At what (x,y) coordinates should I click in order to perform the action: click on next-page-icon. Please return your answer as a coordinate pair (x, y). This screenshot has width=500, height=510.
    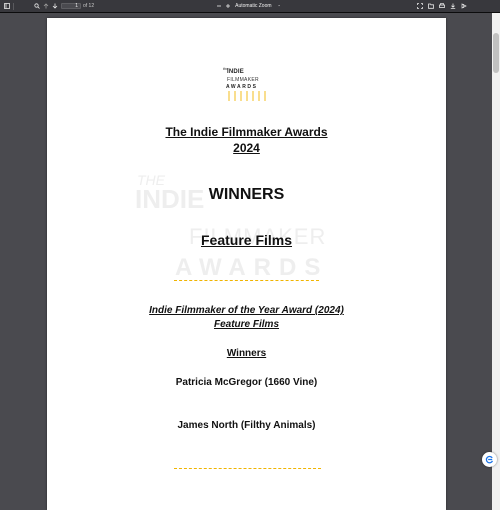
    Looking at the image, I should click on (54, 6).